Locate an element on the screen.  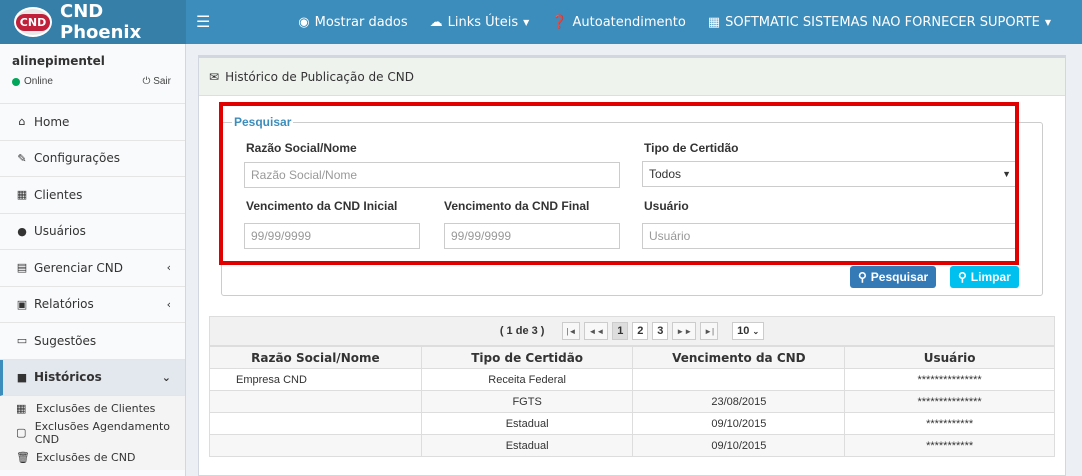
panel-title: Histórico de Publicação de CND is located at coordinates (319, 76).